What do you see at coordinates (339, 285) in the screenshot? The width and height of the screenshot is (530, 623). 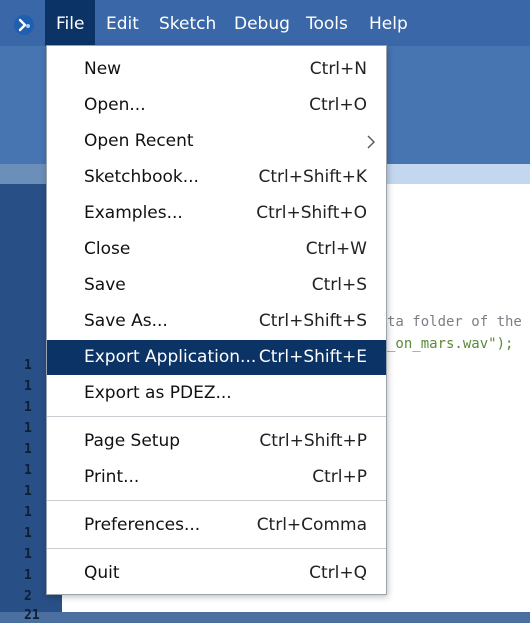 I see `menu-item-shortcut: Ctrl+S` at bounding box center [339, 285].